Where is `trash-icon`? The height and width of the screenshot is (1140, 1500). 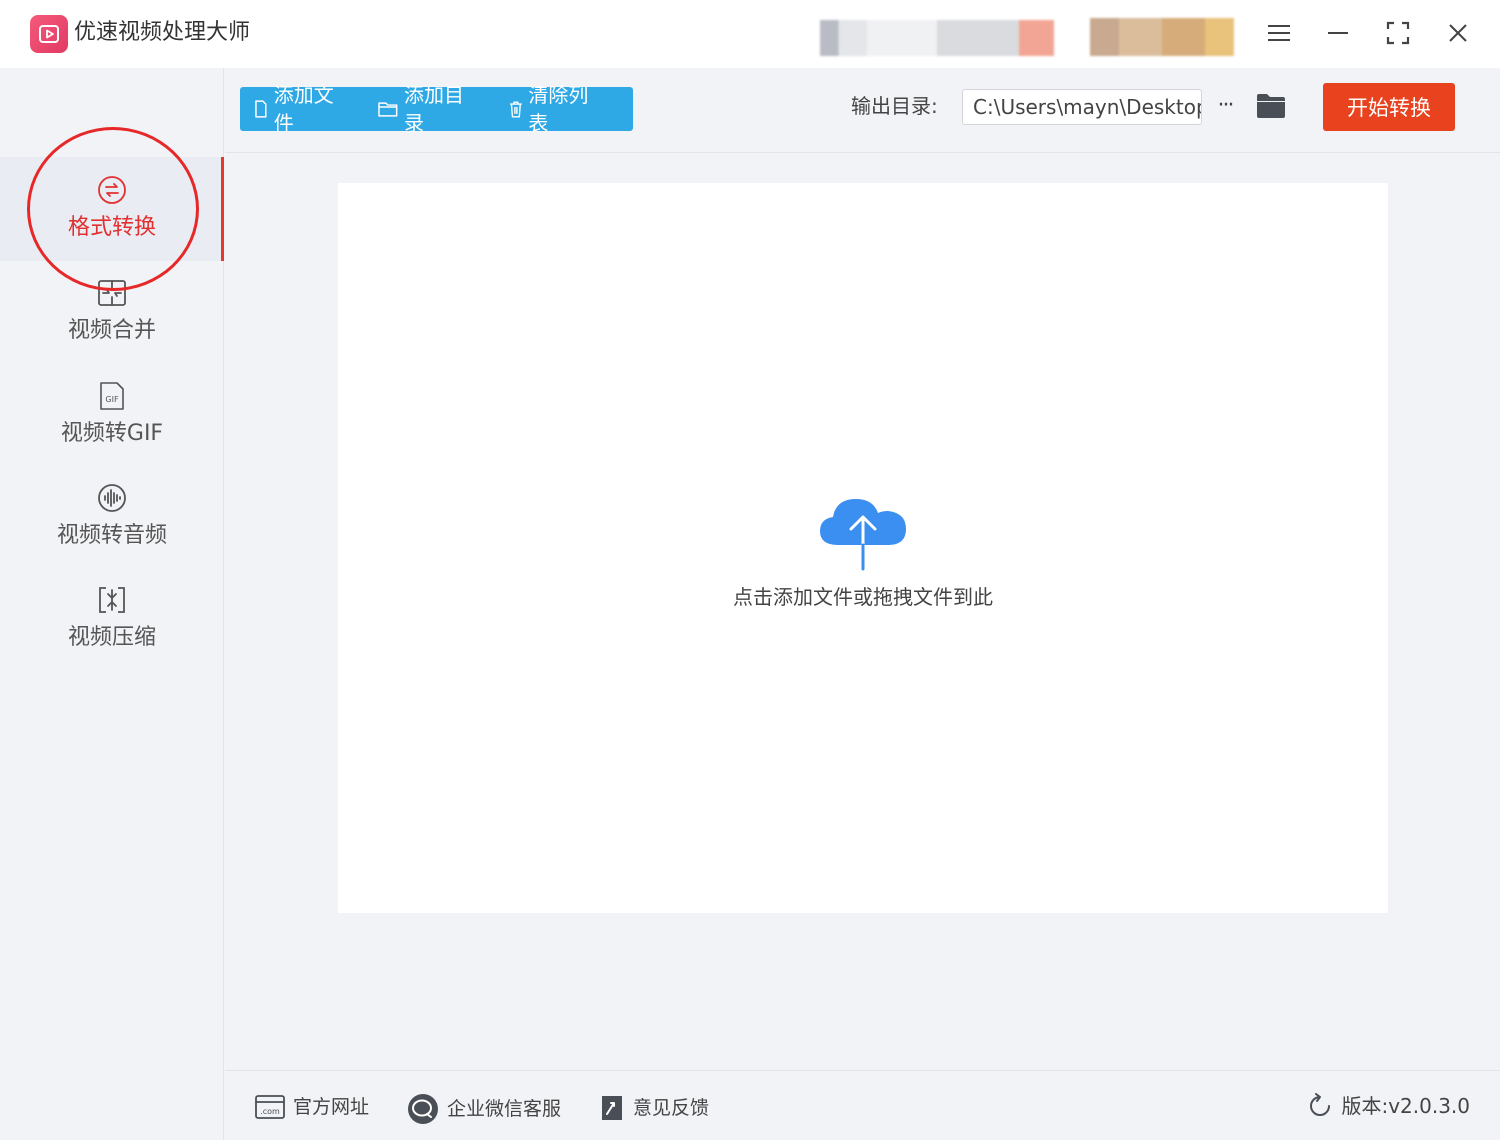 trash-icon is located at coordinates (515, 109).